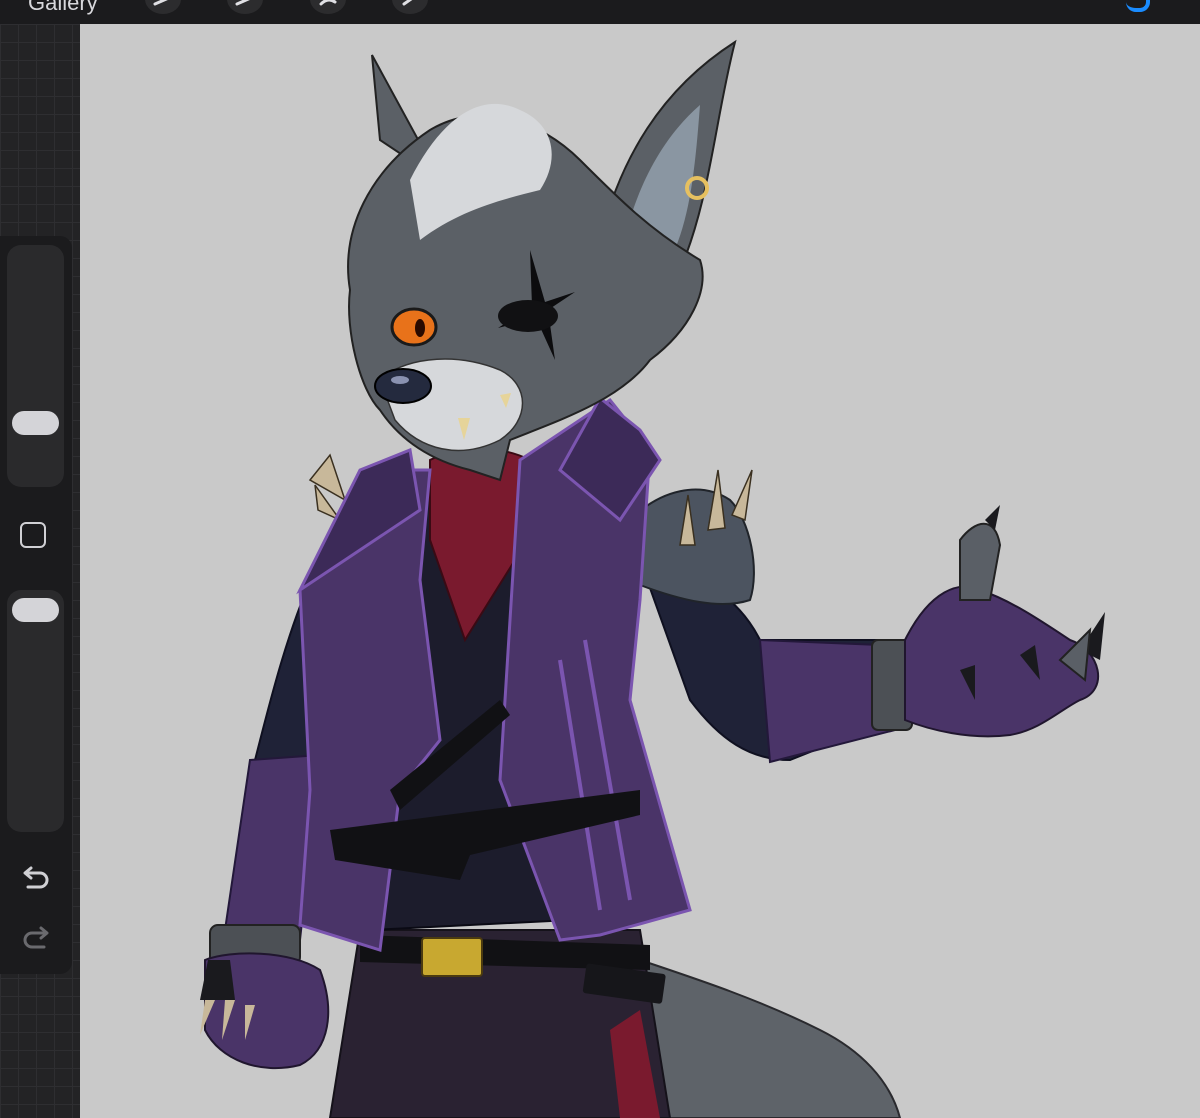 The image size is (1200, 1118). I want to click on eraser-tool-button, so click(328, 7).